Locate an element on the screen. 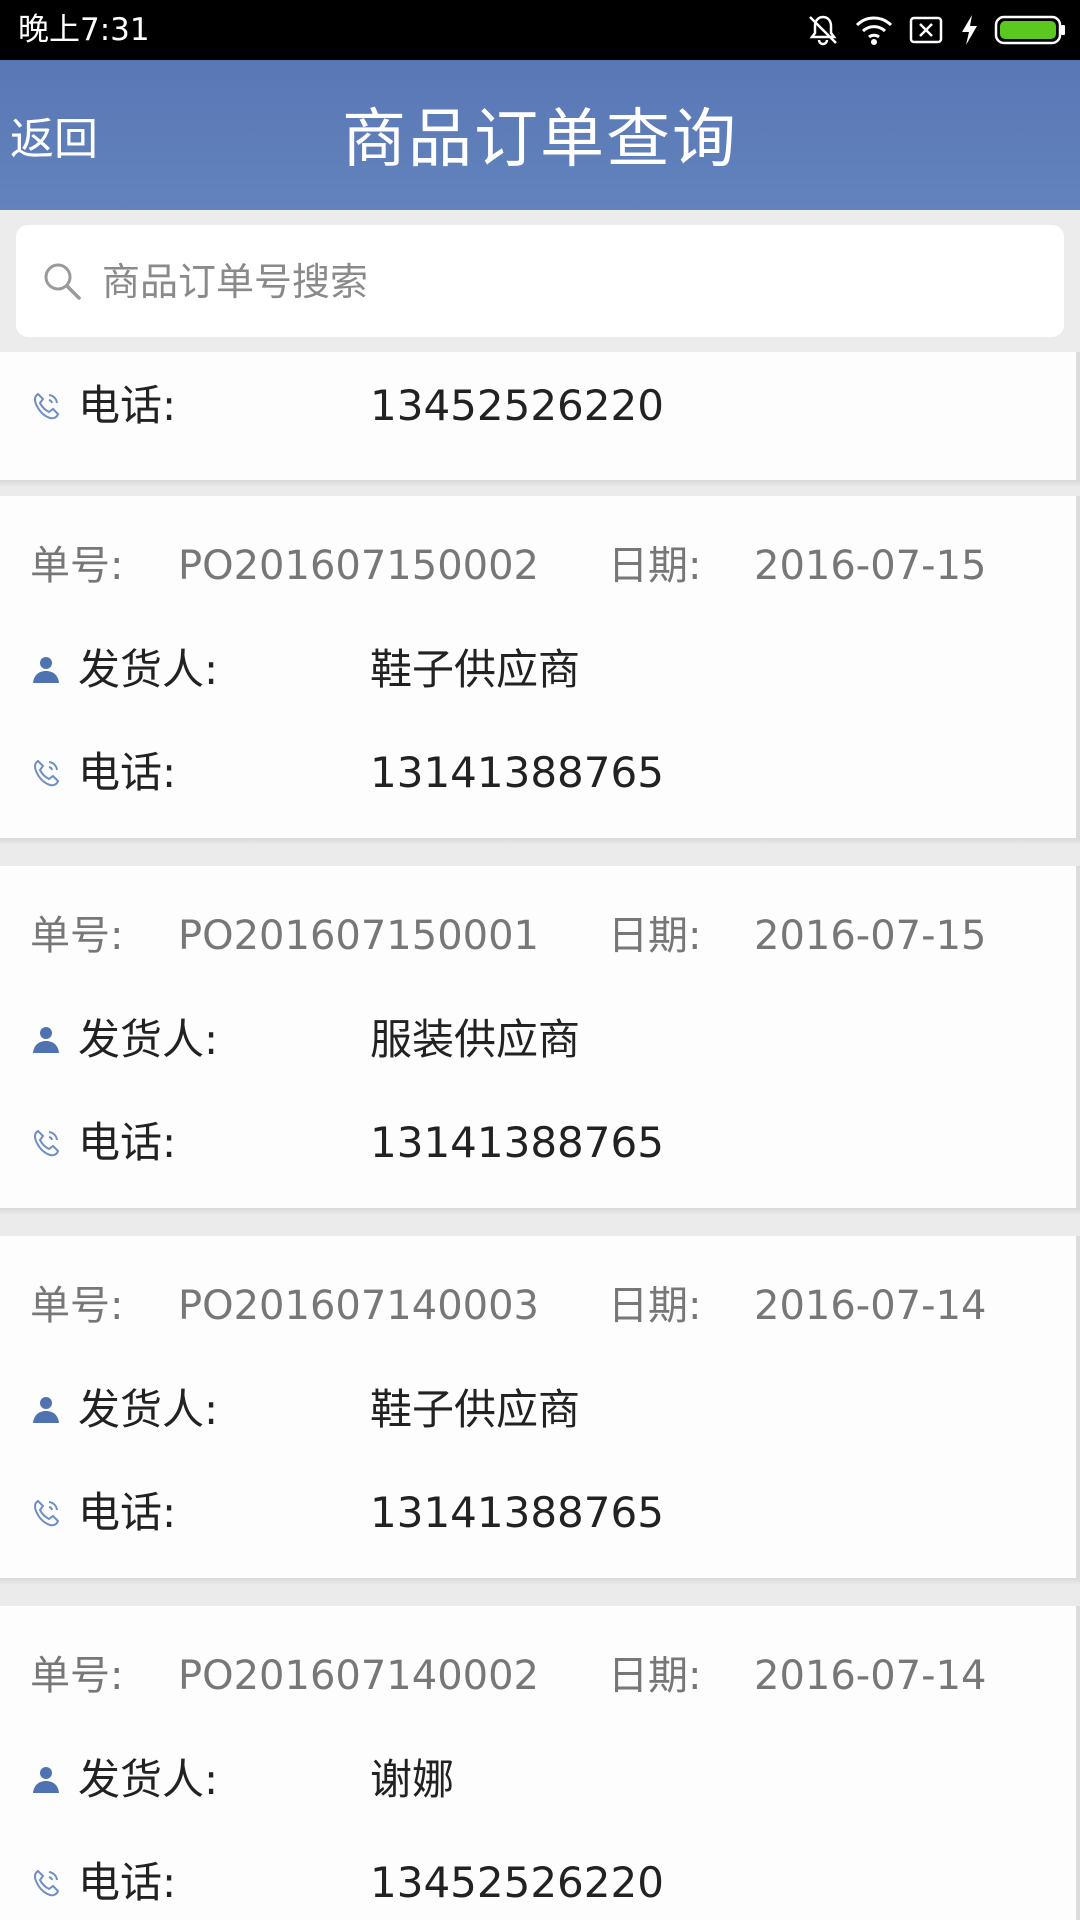  status-time: 晚上7:31 is located at coordinates (84, 30).